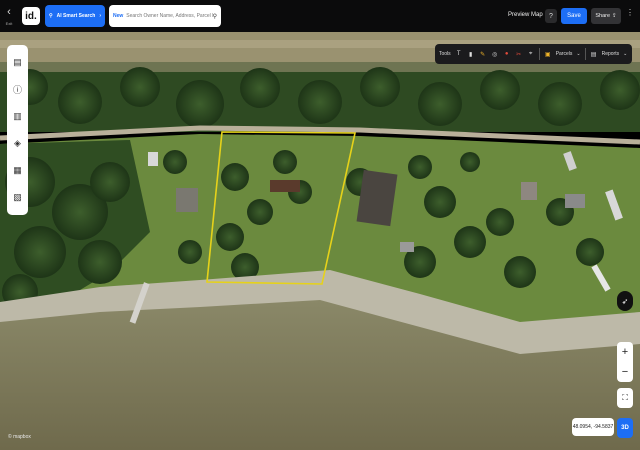  Describe the element at coordinates (611, 54) in the screenshot. I see `reports-dropdown: Reports` at that location.